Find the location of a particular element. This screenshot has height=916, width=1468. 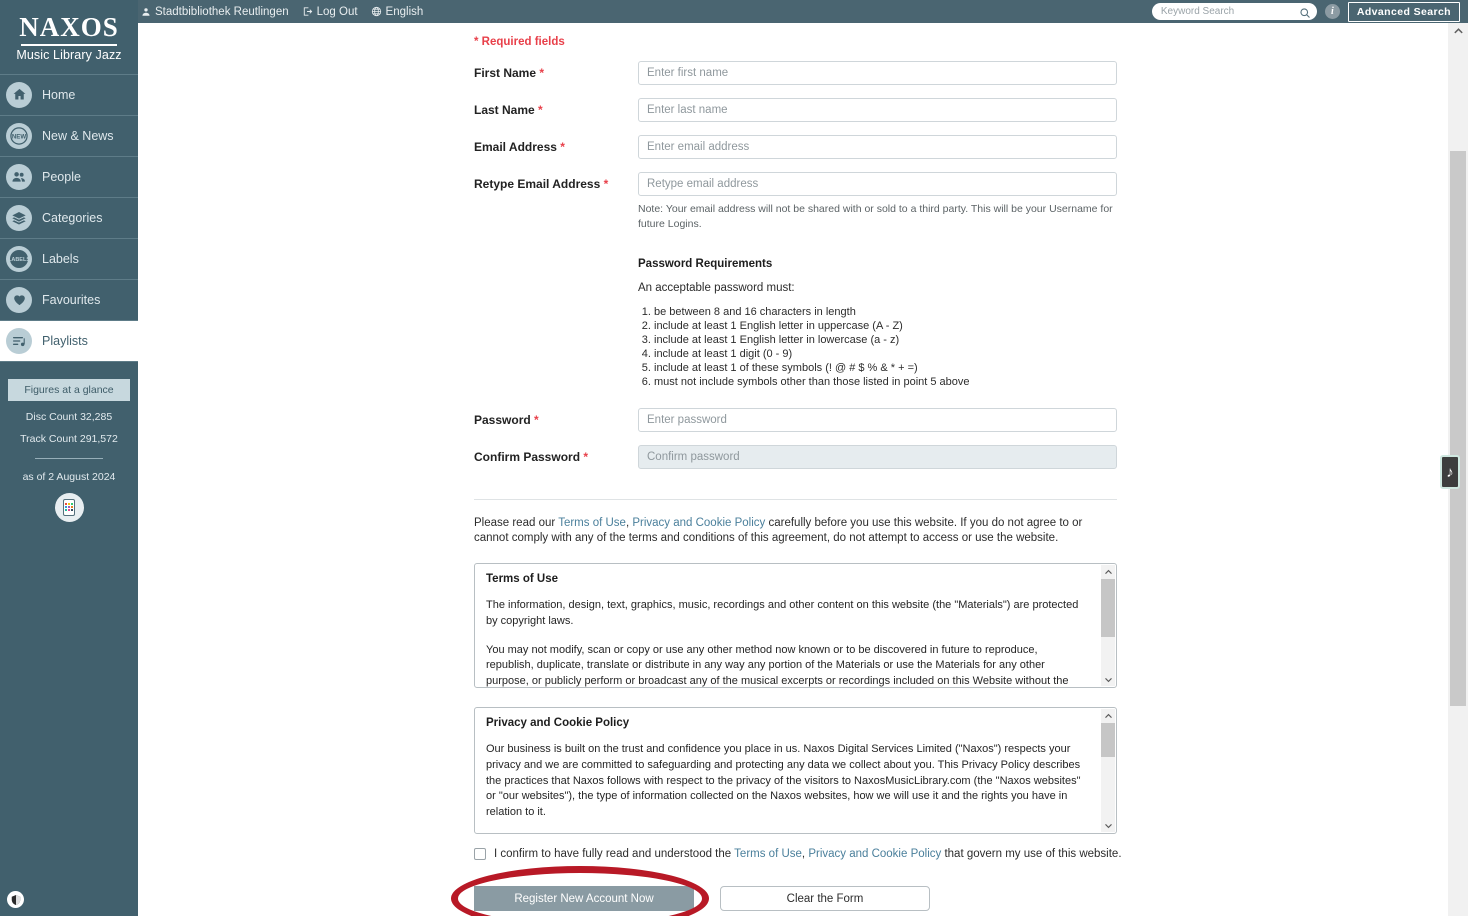

playlist-icon is located at coordinates (19, 340).